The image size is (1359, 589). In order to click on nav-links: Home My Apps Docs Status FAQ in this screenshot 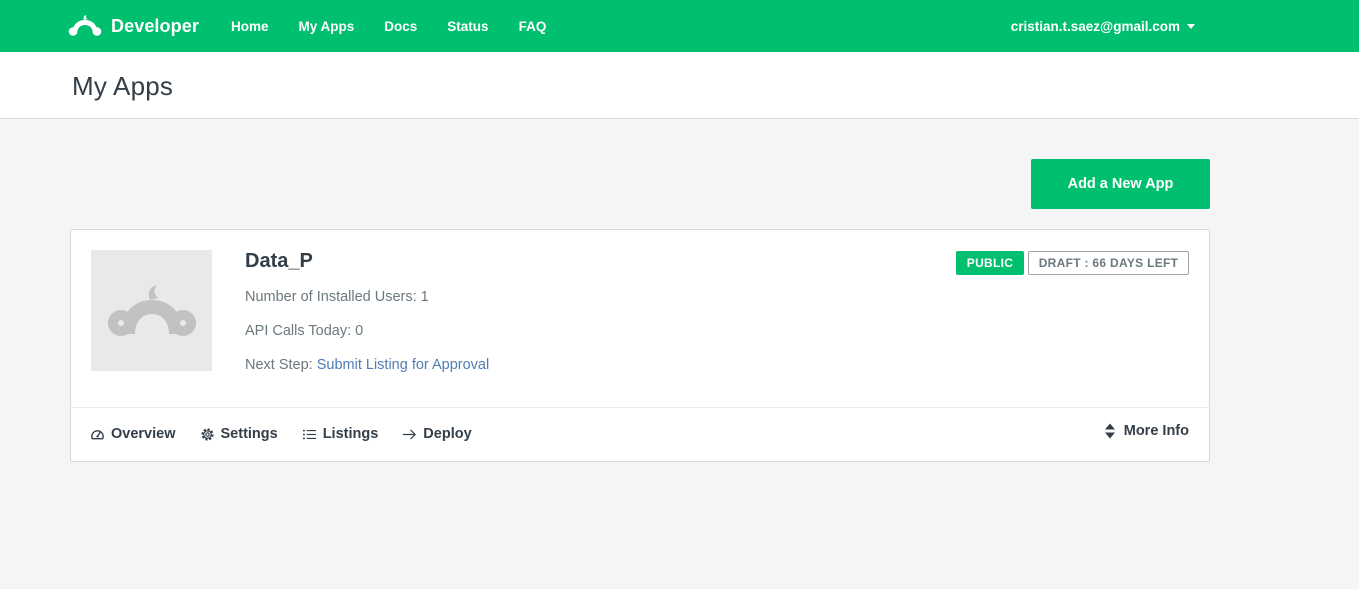, I will do `click(403, 26)`.